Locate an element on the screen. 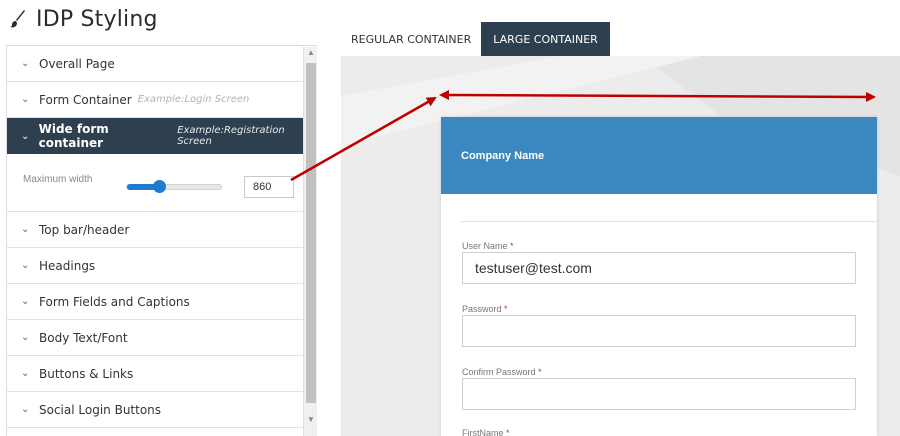  section-label: Wide form container is located at coordinates (73, 136).